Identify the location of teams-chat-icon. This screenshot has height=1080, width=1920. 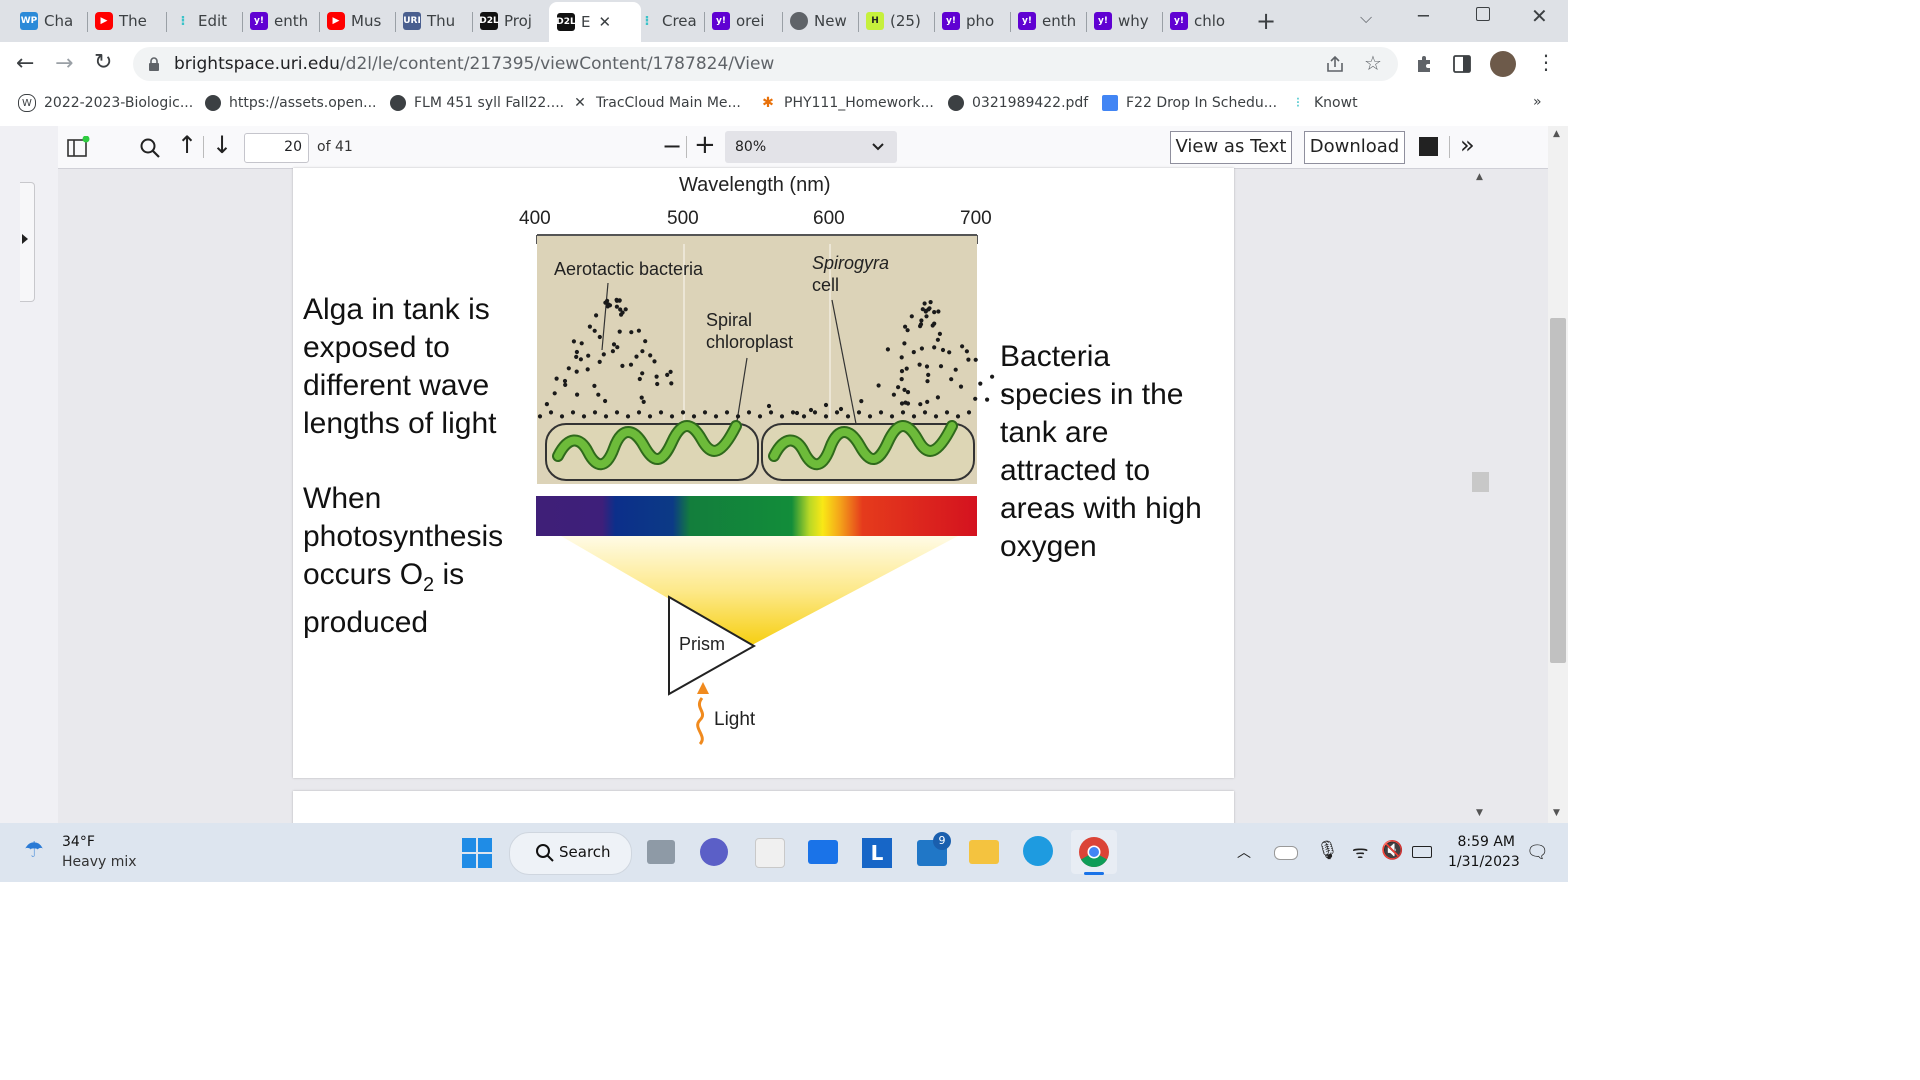
(714, 852).